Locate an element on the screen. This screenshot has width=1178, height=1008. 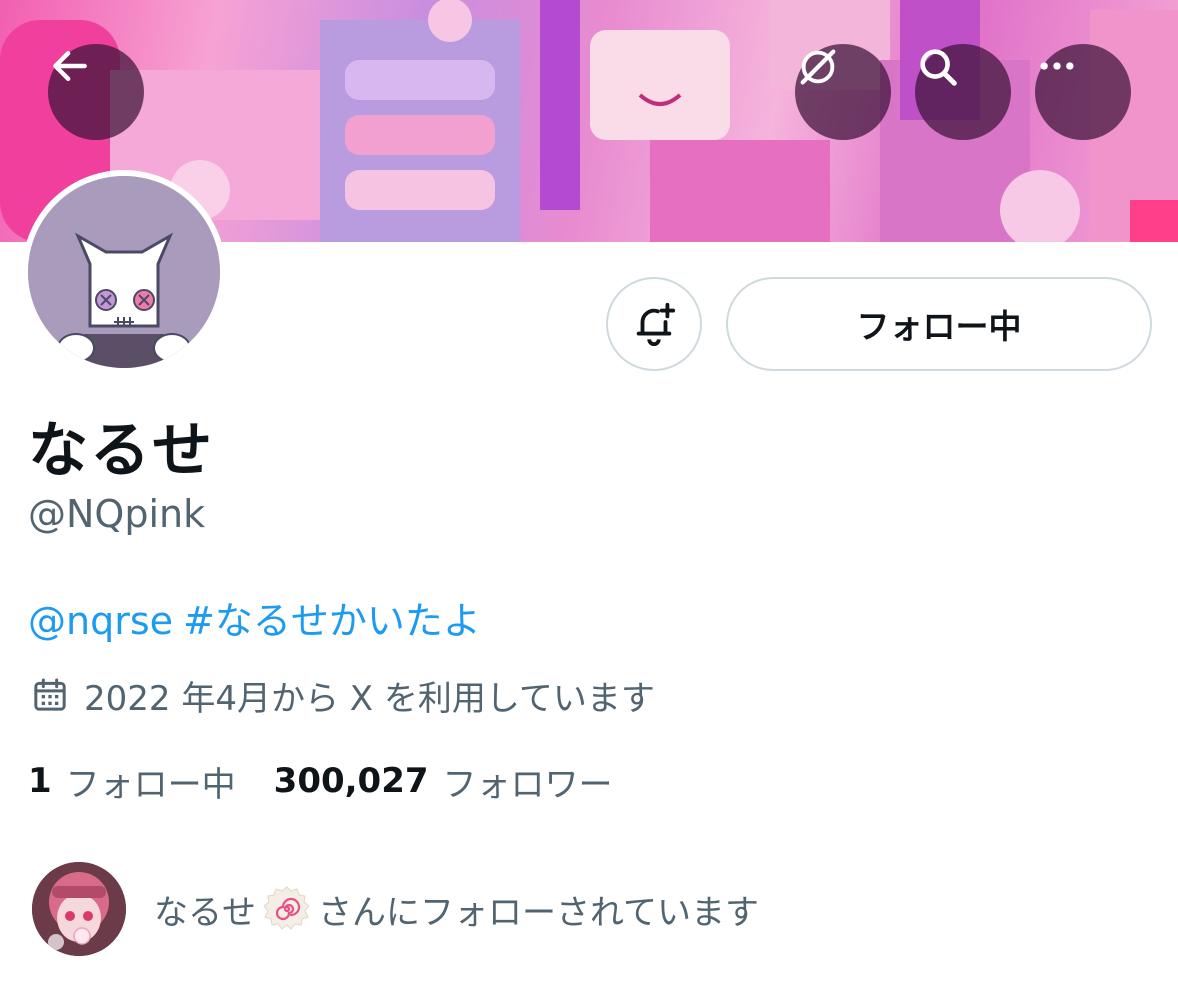
more-horizontal-icon is located at coordinates (1057, 66).